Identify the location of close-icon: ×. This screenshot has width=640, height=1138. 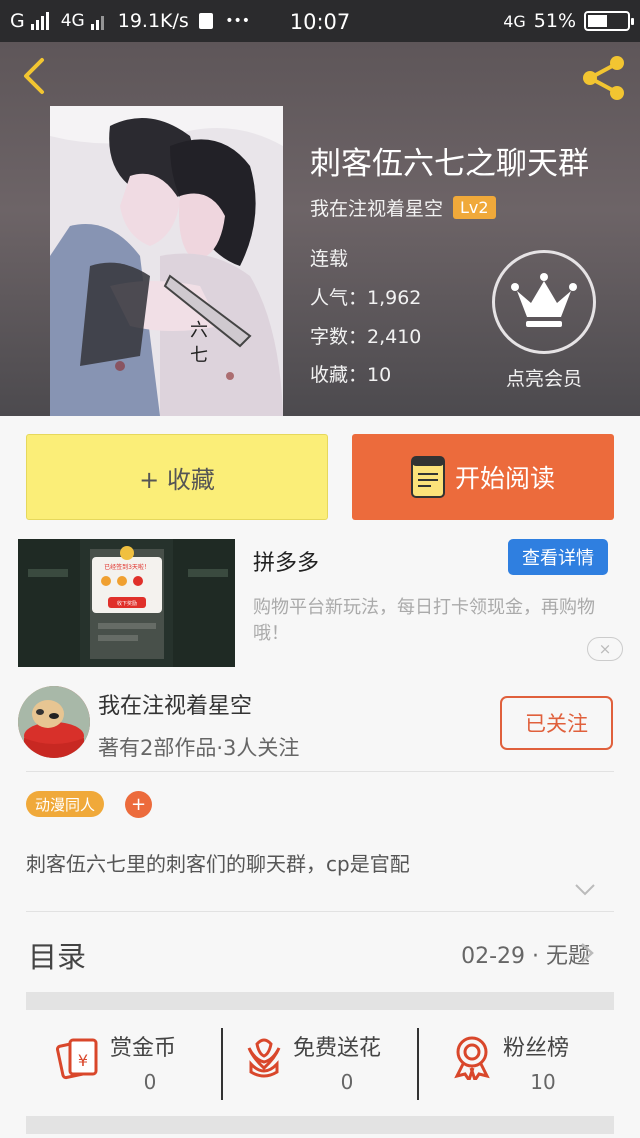
(605, 649).